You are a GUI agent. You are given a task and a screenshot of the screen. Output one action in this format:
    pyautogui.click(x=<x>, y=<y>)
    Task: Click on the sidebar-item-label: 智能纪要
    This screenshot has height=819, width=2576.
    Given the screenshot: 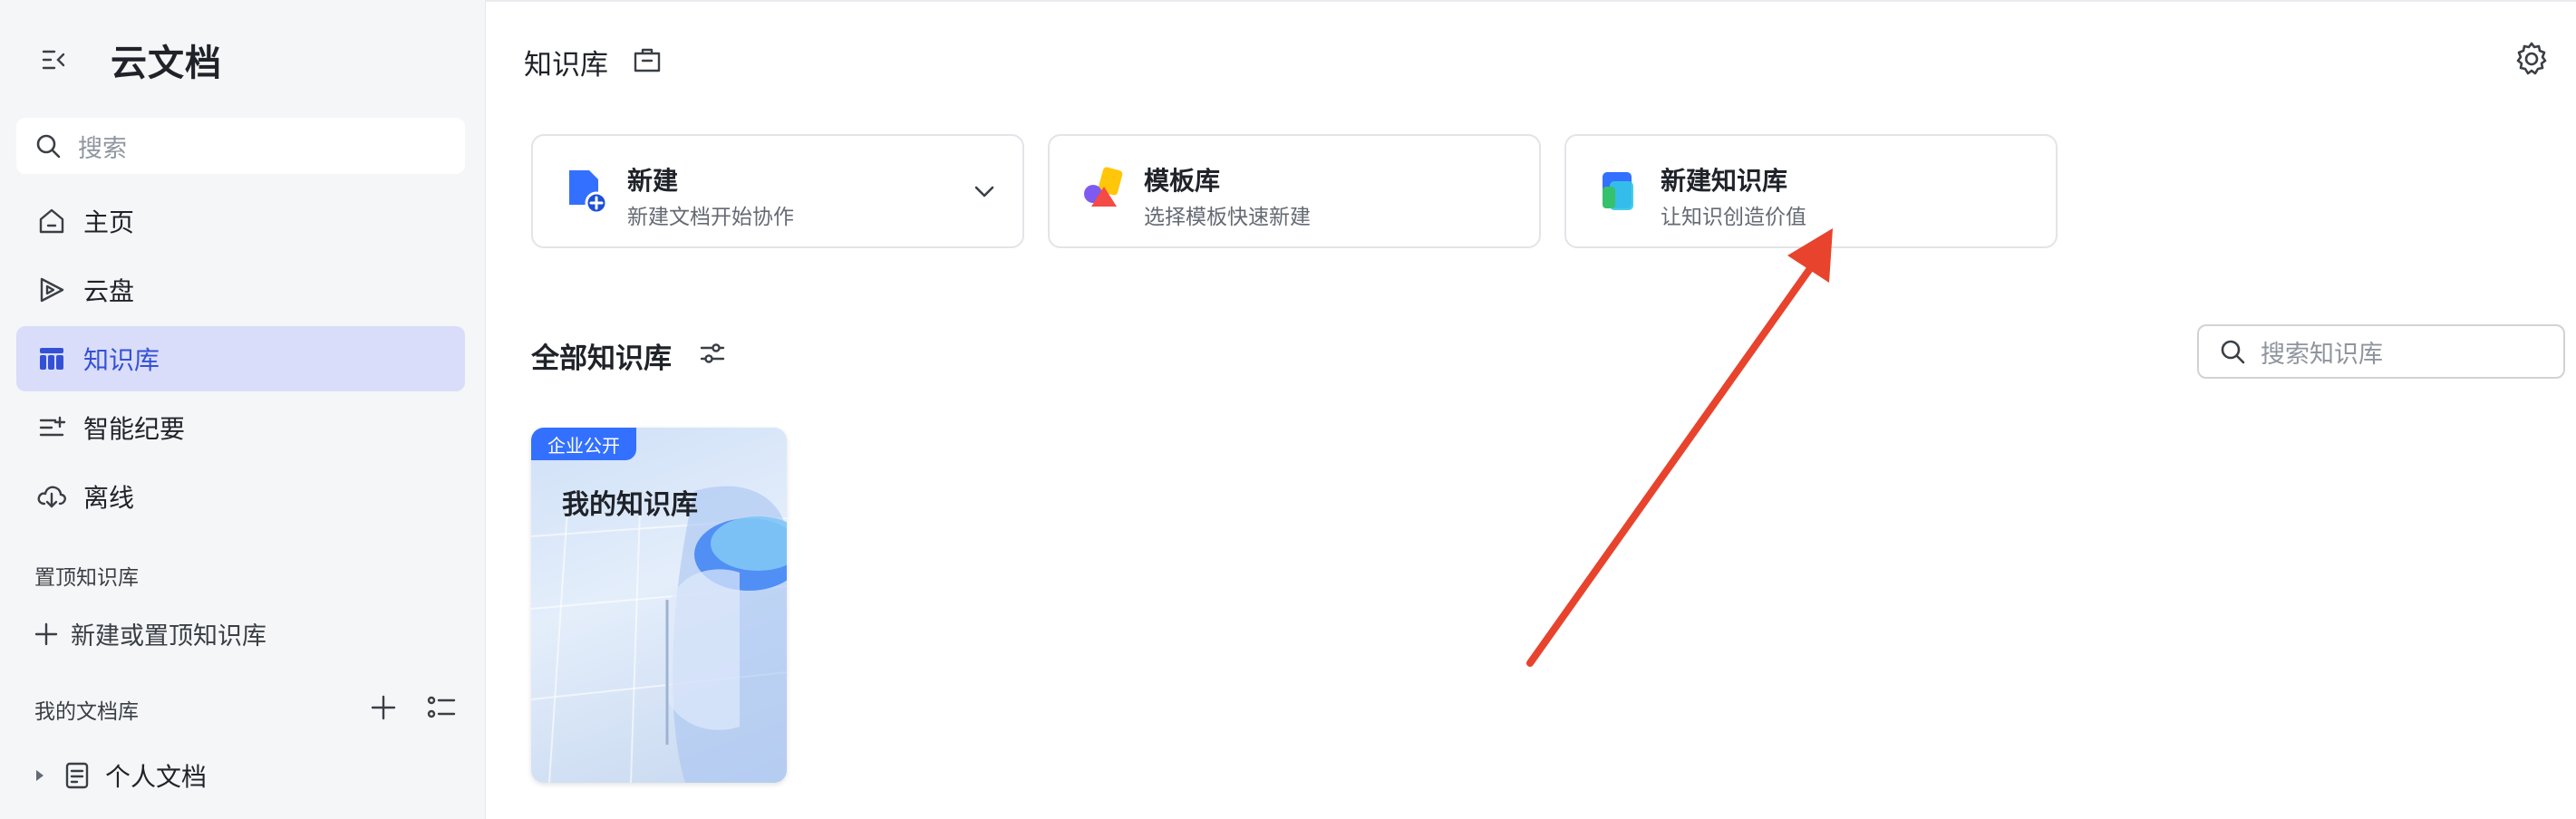 What is the action you would take?
    pyautogui.click(x=134, y=429)
    